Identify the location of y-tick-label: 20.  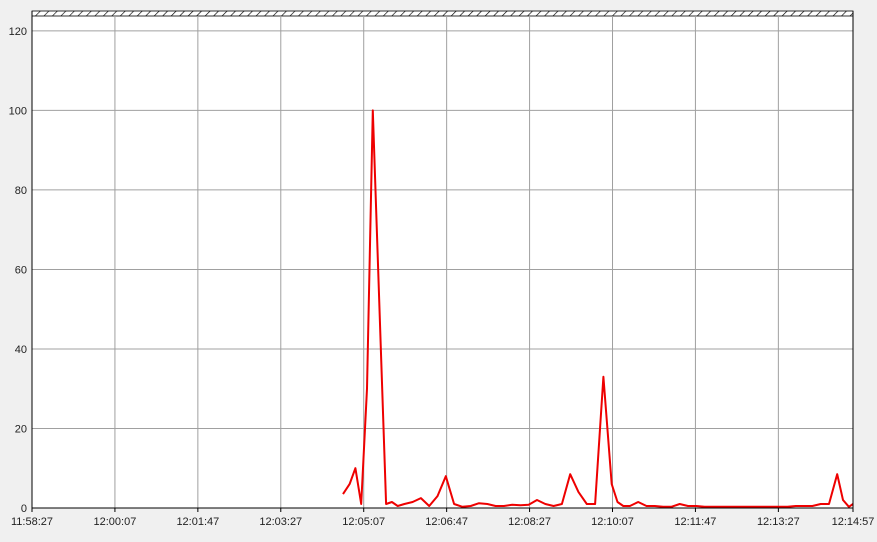
(21, 429).